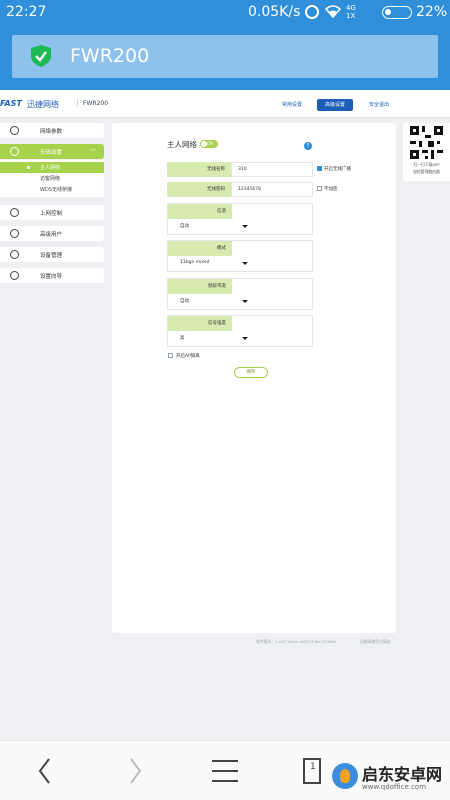 The height and width of the screenshot is (800, 450). What do you see at coordinates (426, 171) in the screenshot?
I see `qr-caption-manage: 轻松管理路由器` at bounding box center [426, 171].